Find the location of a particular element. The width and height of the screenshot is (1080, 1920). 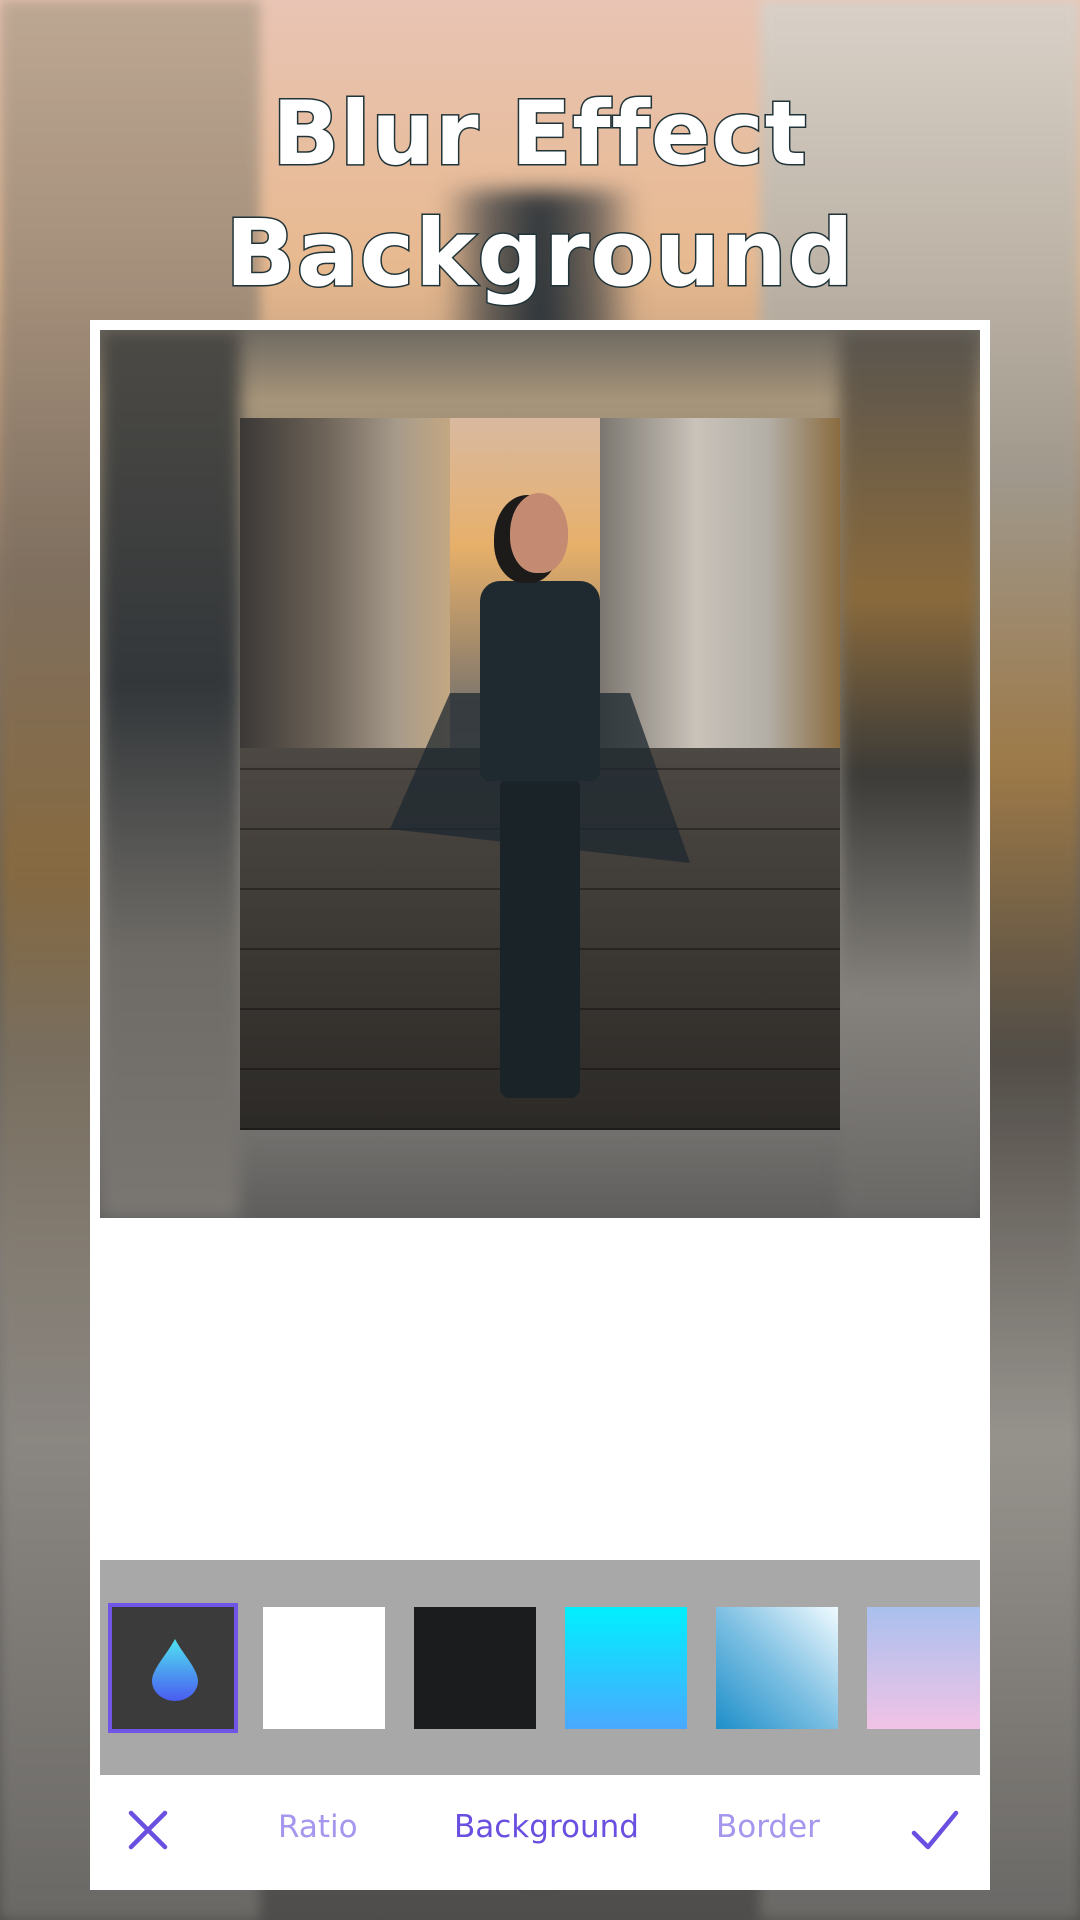

promo-title-line1: Blur Effect is located at coordinates (540, 134).